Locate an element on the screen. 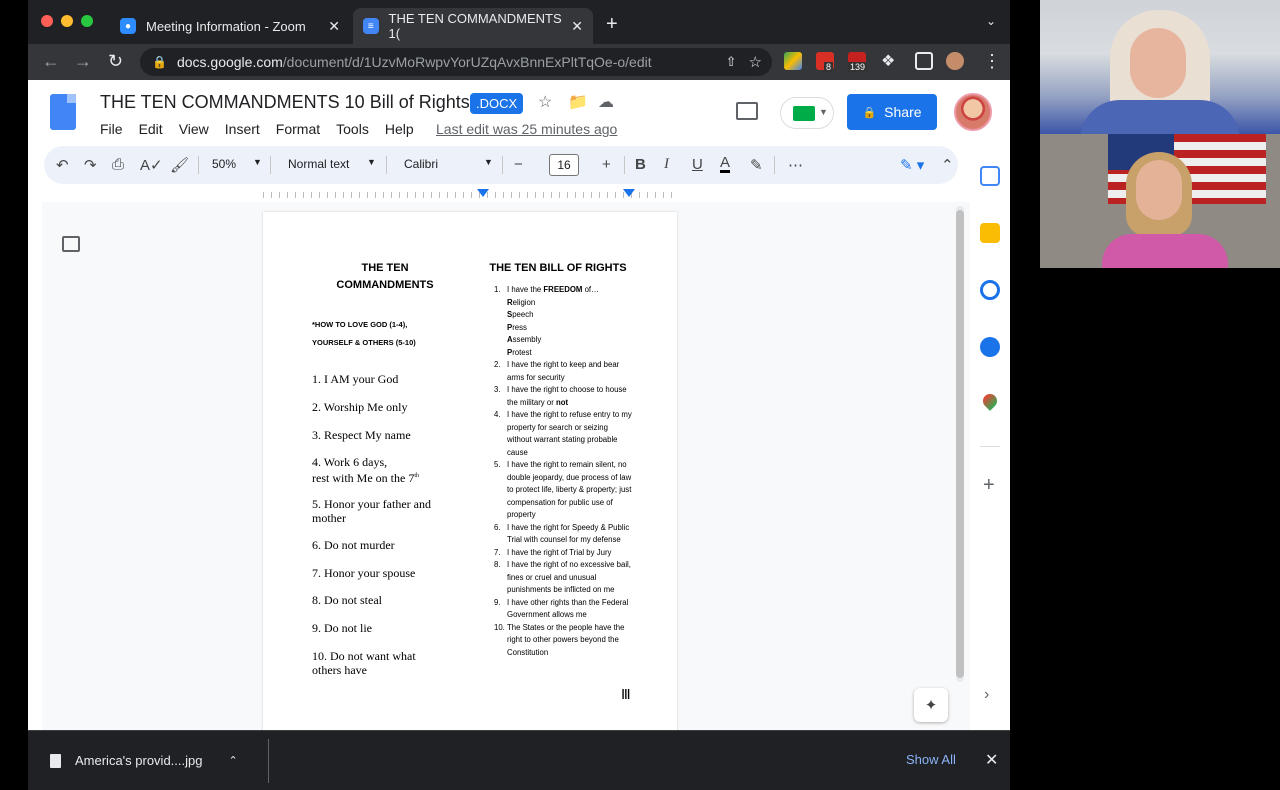  chevron-up-icon: ⌃ is located at coordinates (232, 760).